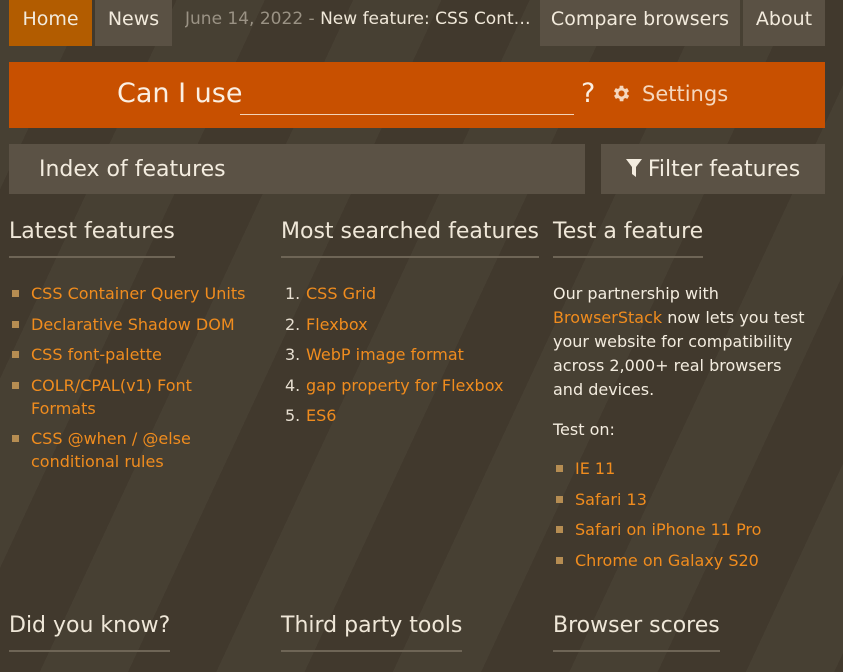 This screenshot has width=843, height=672. I want to click on list-item: 2. Flexbox, so click(411, 324).